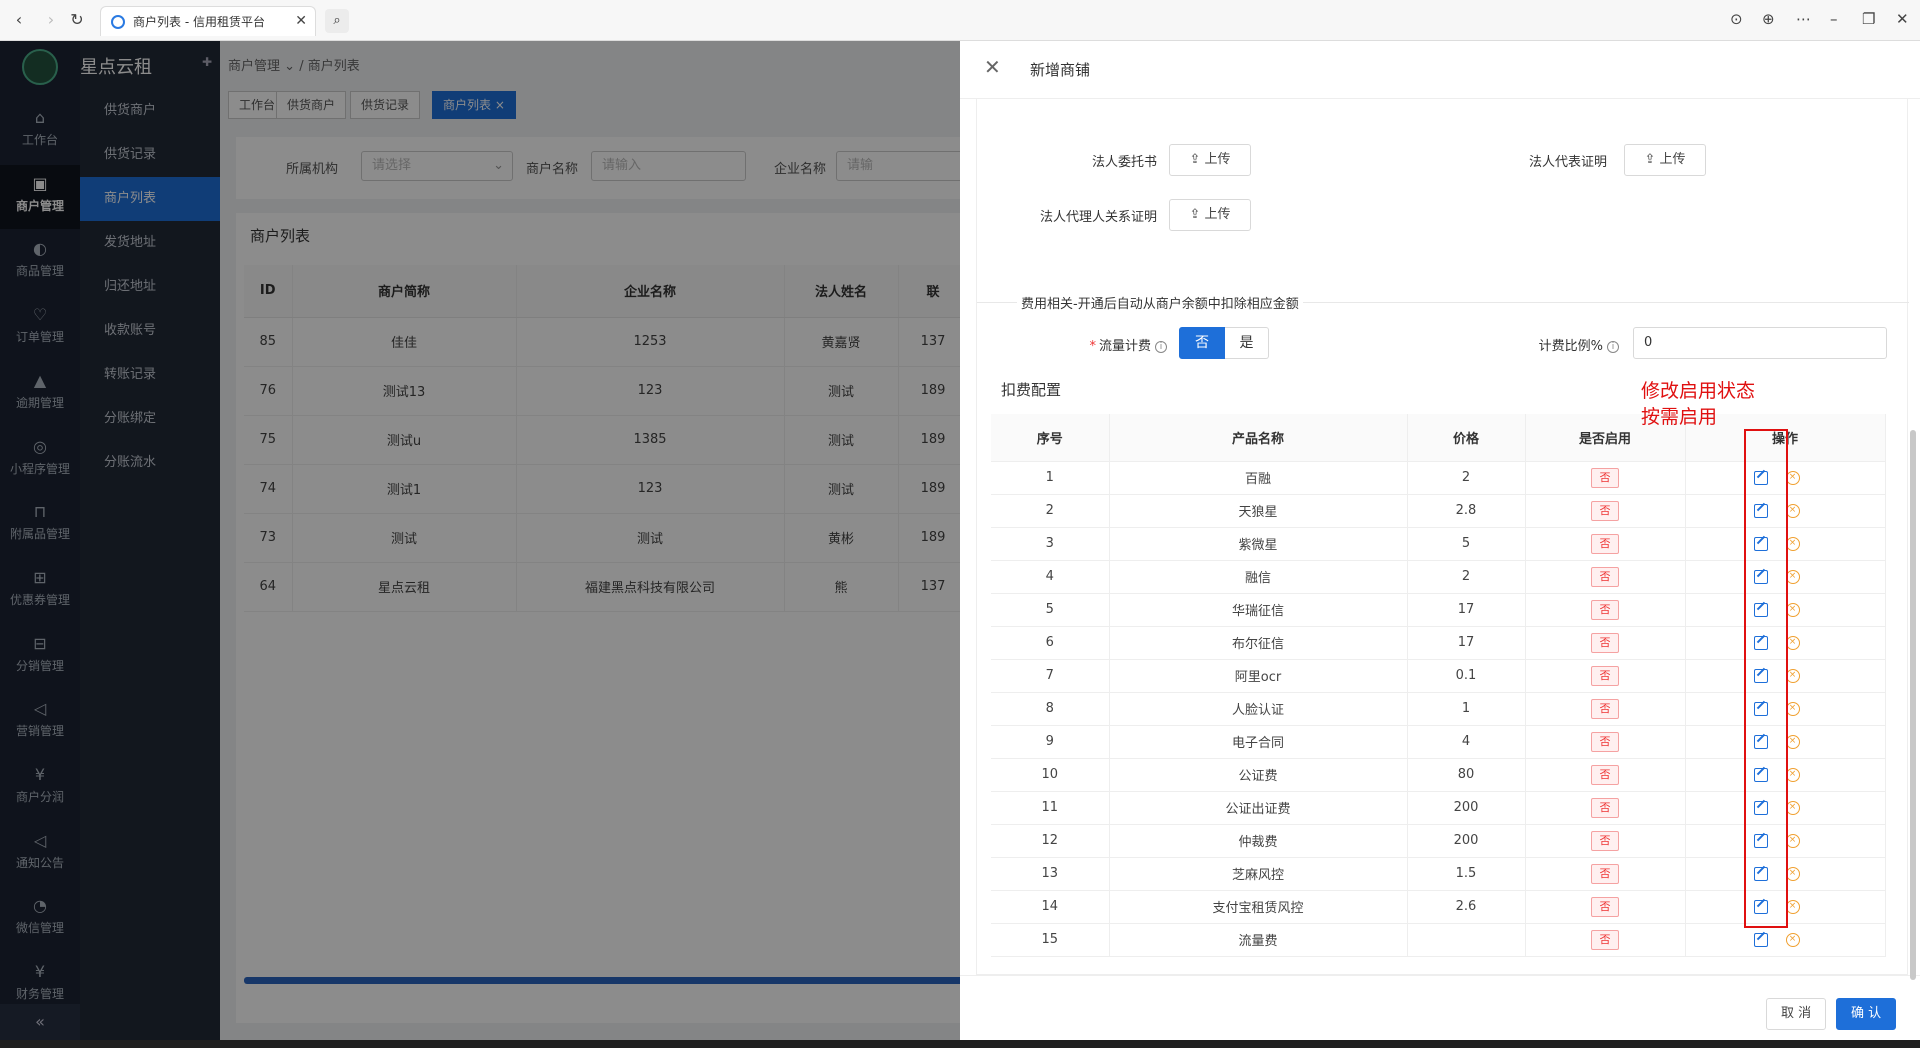 This screenshot has height=1048, width=1920. Describe the element at coordinates (1766, 678) in the screenshot. I see `annotation-box` at that location.